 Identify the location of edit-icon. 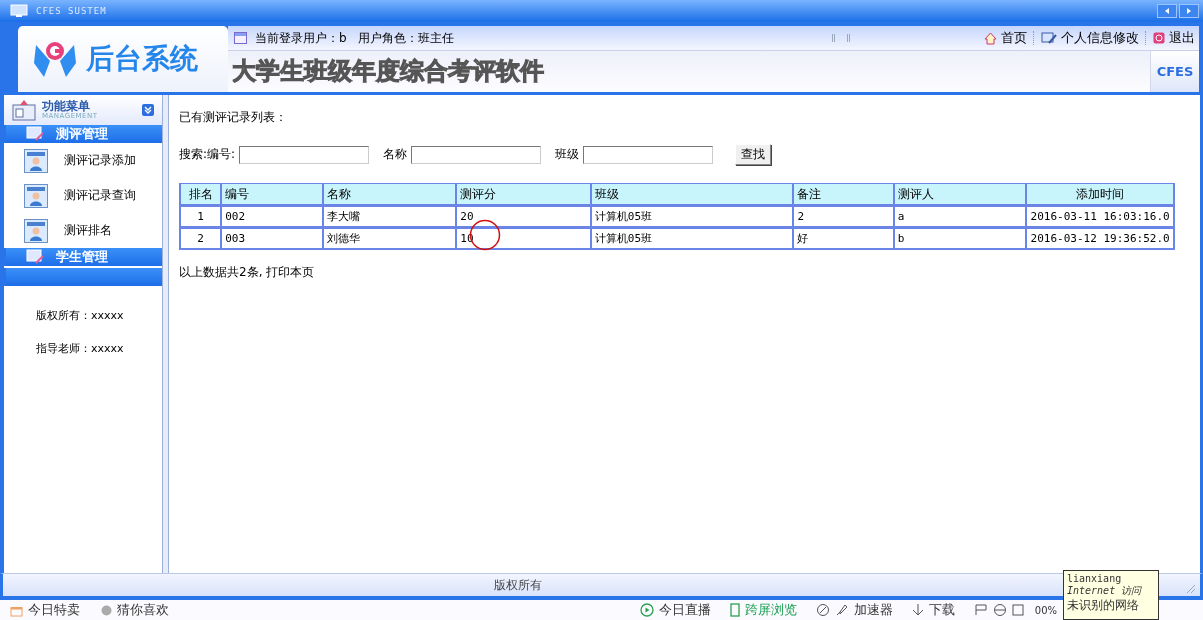
(1049, 38).